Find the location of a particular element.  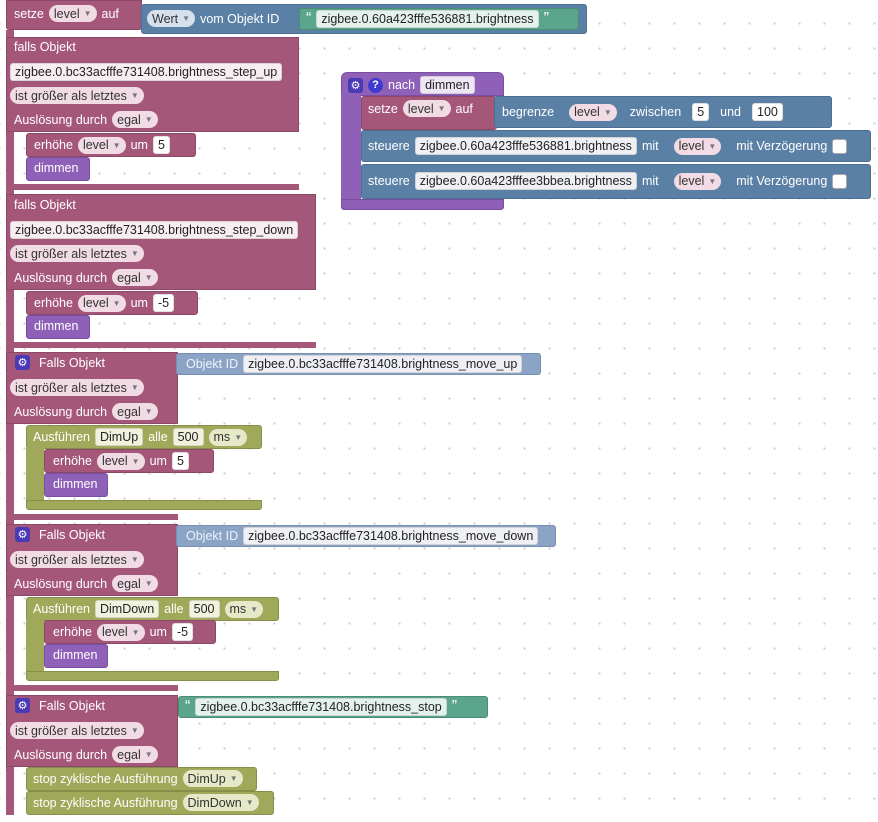

timer-dropdown: DimDown ▼ is located at coordinates (220, 802).